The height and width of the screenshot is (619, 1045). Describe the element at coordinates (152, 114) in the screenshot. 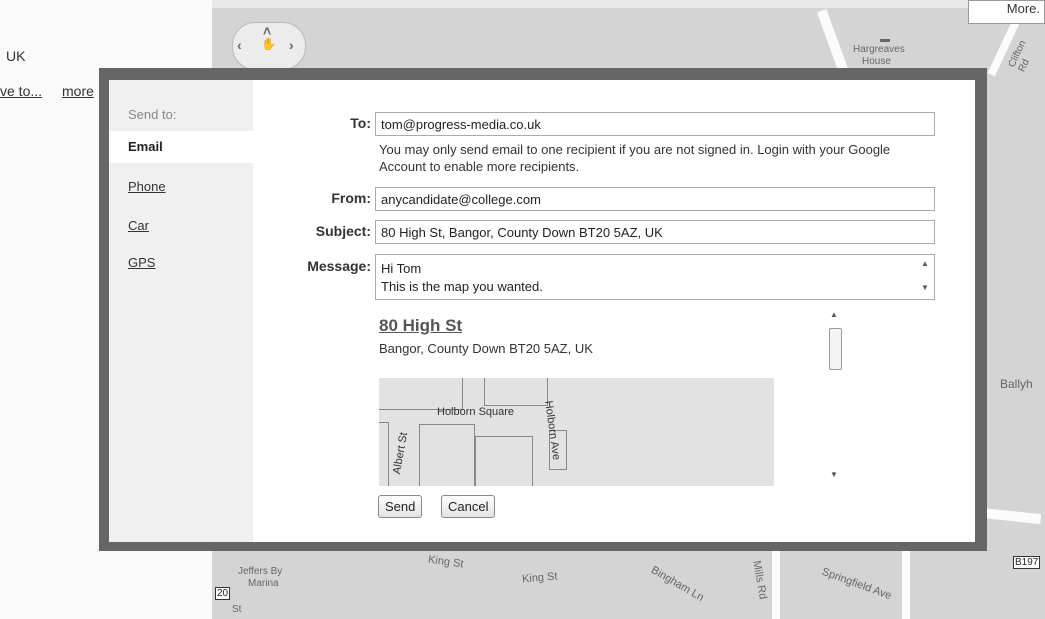

I see `sidebar-title: Send to:` at that location.